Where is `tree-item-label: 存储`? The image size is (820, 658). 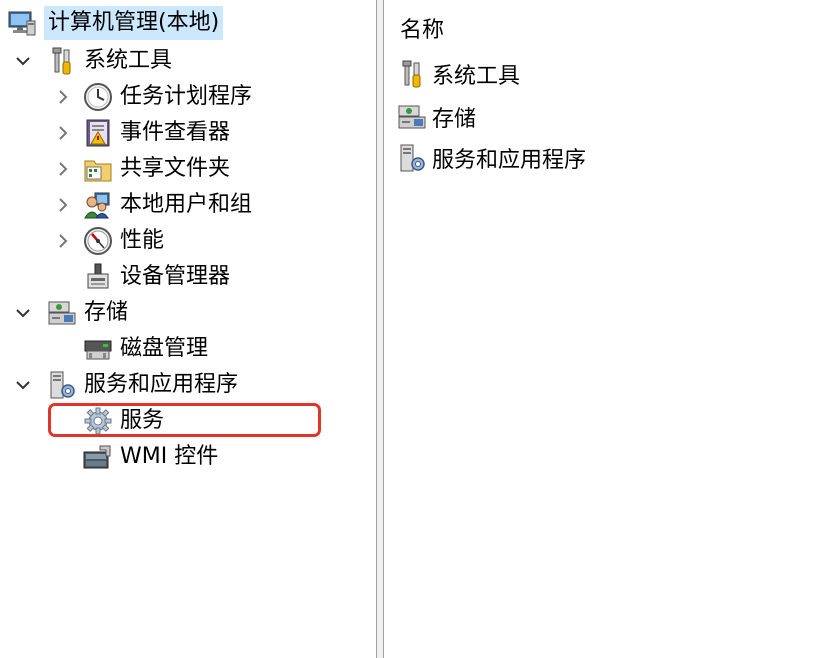 tree-item-label: 存储 is located at coordinates (106, 312).